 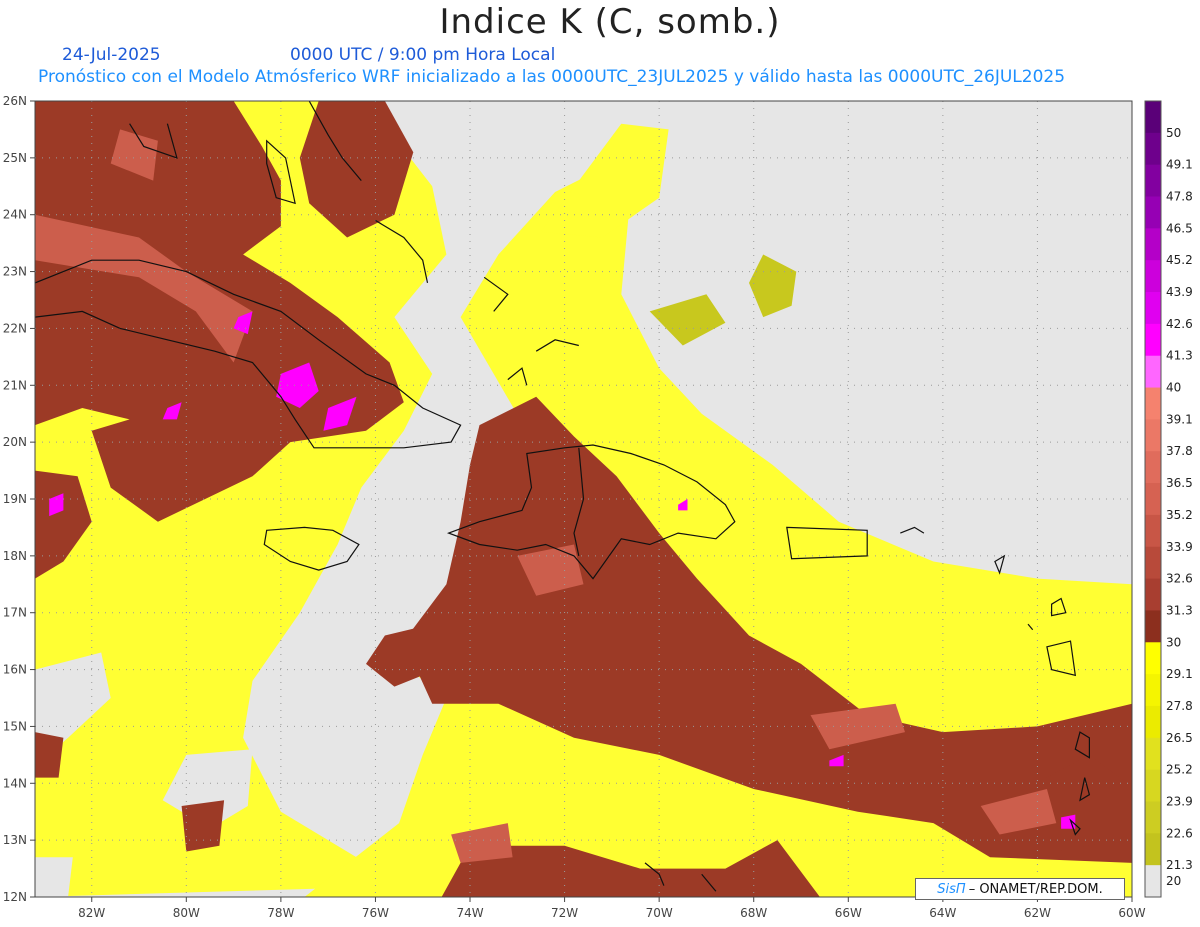 What do you see at coordinates (15, 442) in the screenshot?
I see `y-tick-label: 20N` at bounding box center [15, 442].